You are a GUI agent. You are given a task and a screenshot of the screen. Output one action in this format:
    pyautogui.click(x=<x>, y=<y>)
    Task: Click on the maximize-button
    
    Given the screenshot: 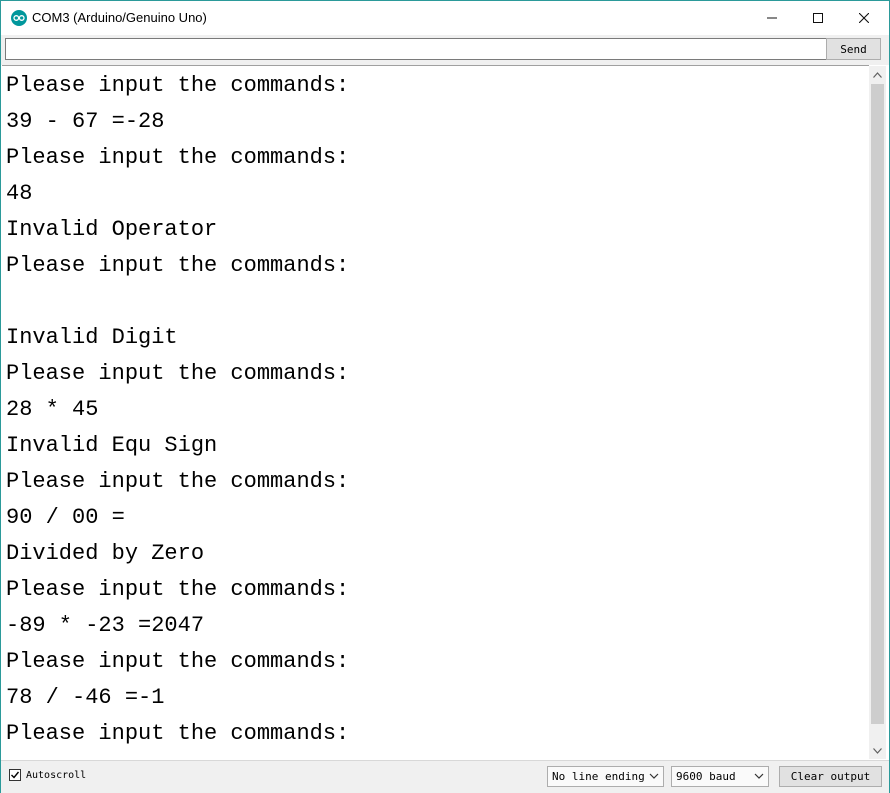 What is the action you would take?
    pyautogui.click(x=818, y=18)
    